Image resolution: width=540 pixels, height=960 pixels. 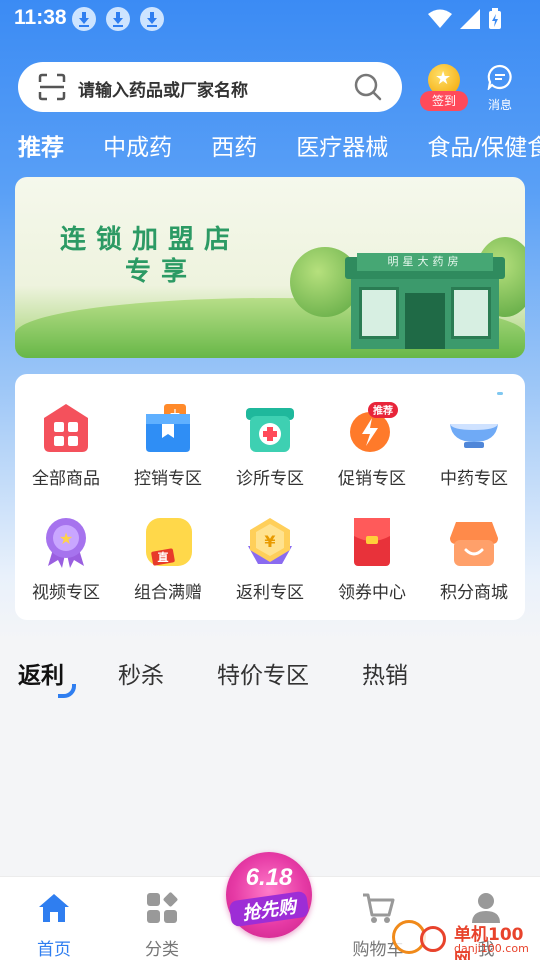 I want to click on watermark: 单机100网 danji100.com, so click(x=466, y=939).